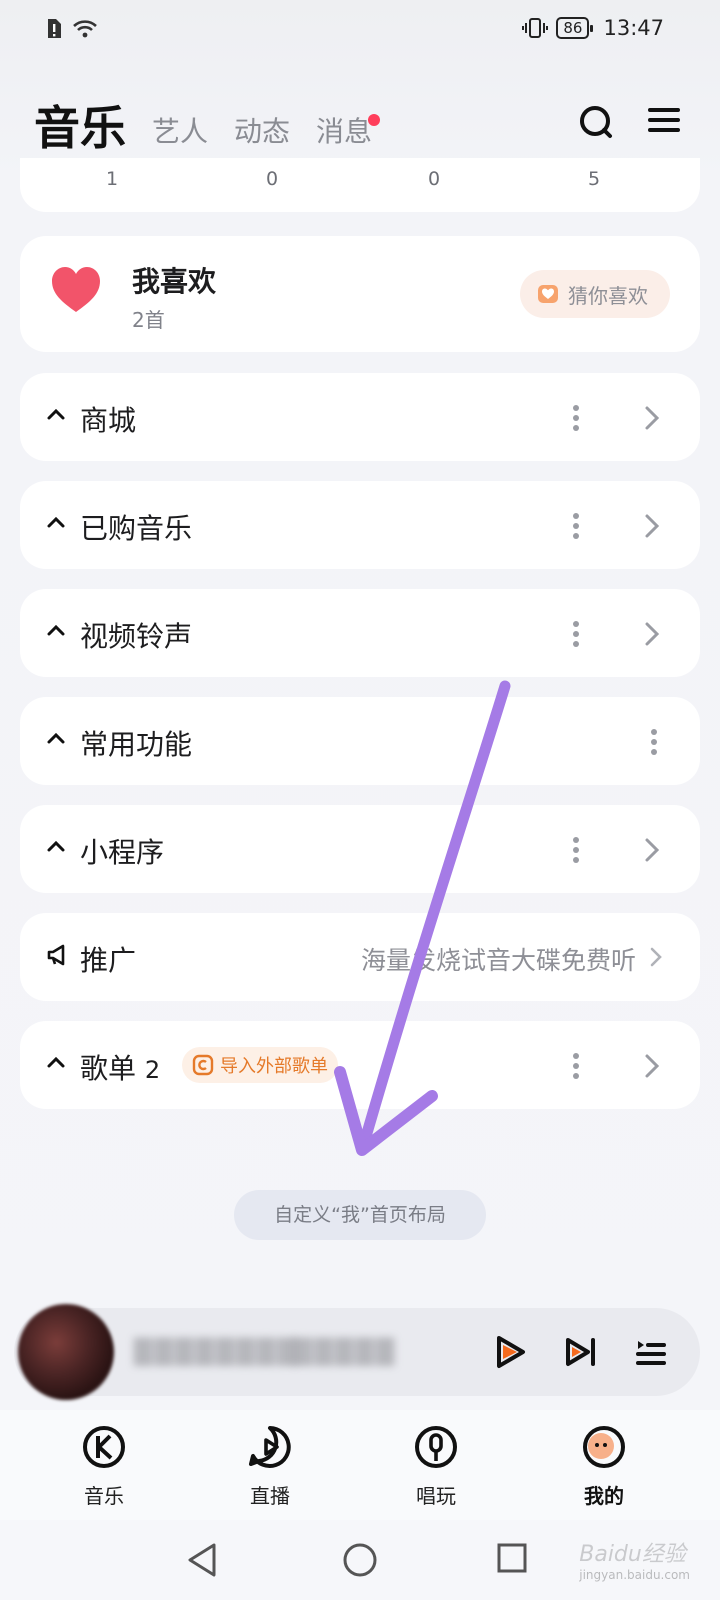 The height and width of the screenshot is (1600, 720). Describe the element at coordinates (180, 132) in the screenshot. I see `tab-artists: 艺人` at that location.